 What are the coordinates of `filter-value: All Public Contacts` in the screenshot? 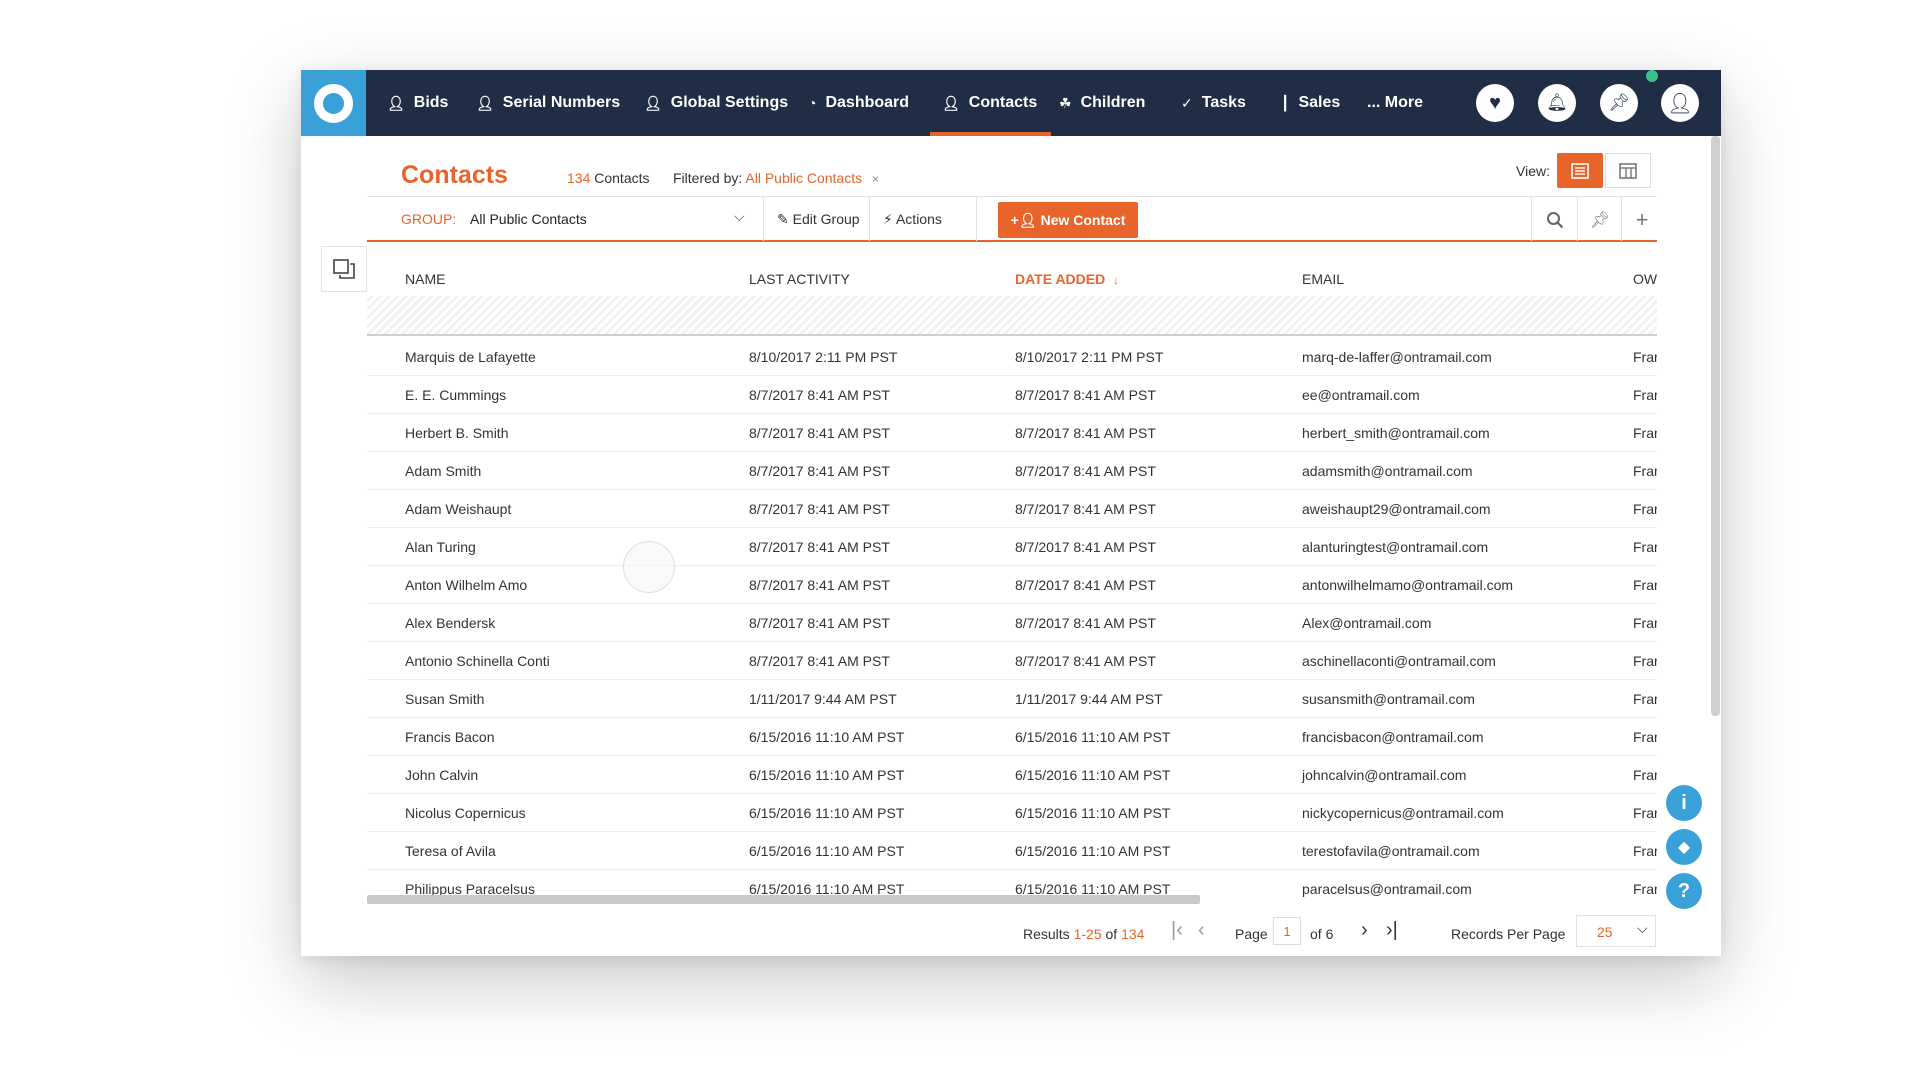 It's located at (803, 178).